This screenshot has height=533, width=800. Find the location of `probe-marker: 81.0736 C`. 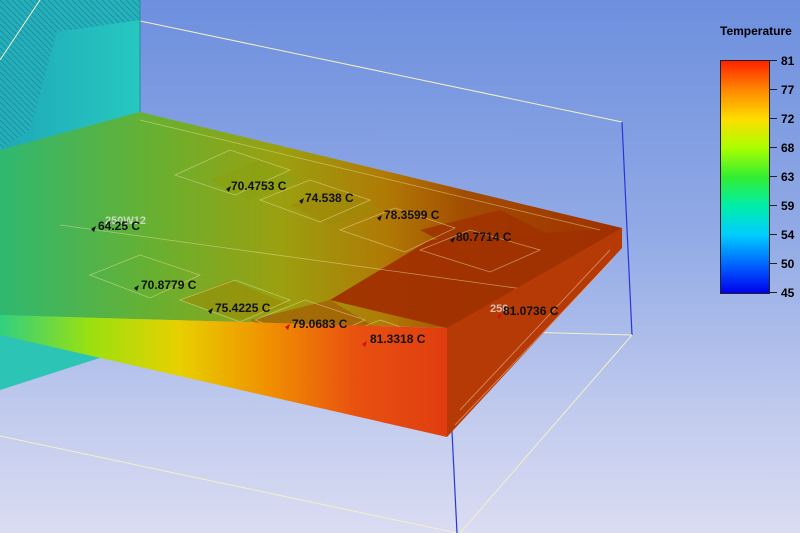

probe-marker: 81.0736 C is located at coordinates (528, 311).